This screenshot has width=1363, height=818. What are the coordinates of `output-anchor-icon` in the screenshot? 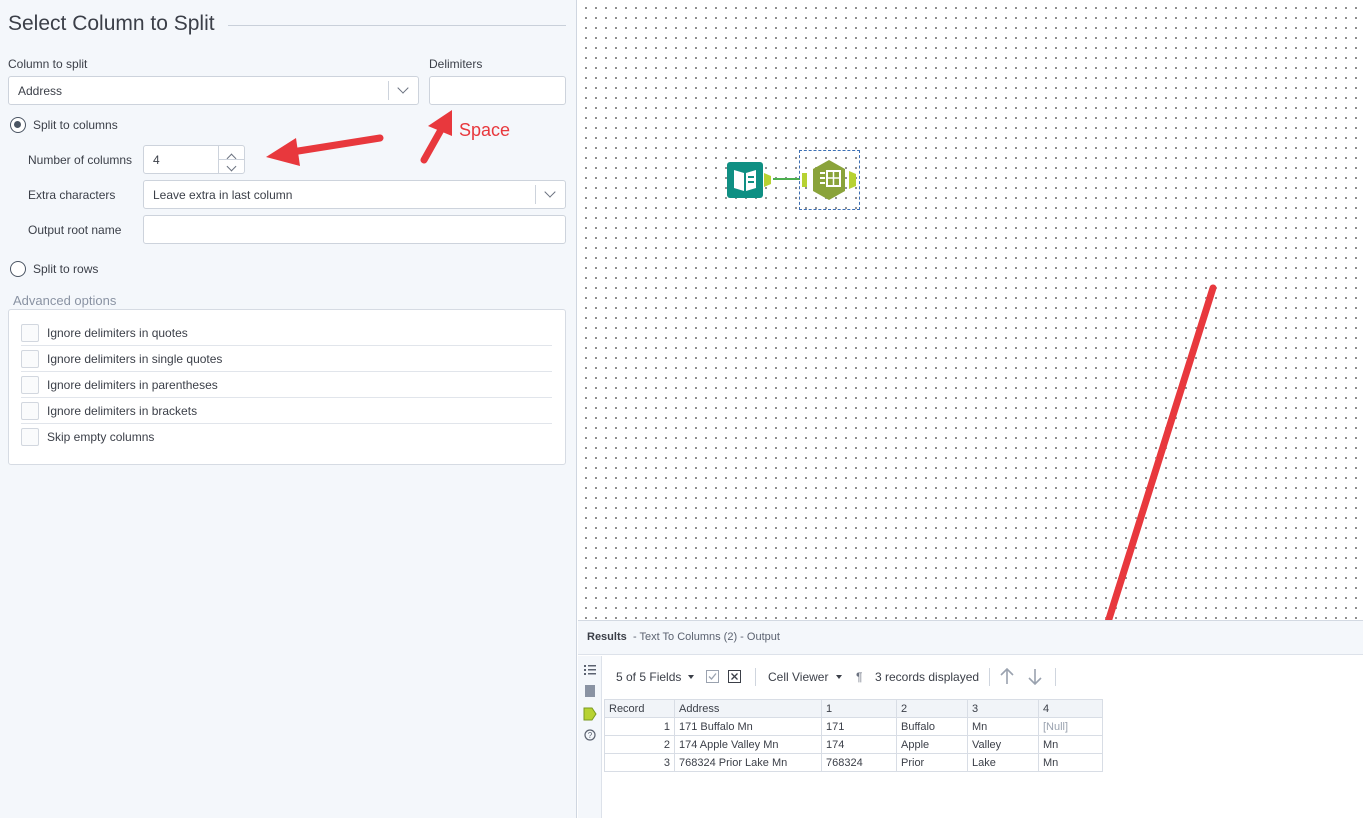 It's located at (590, 714).